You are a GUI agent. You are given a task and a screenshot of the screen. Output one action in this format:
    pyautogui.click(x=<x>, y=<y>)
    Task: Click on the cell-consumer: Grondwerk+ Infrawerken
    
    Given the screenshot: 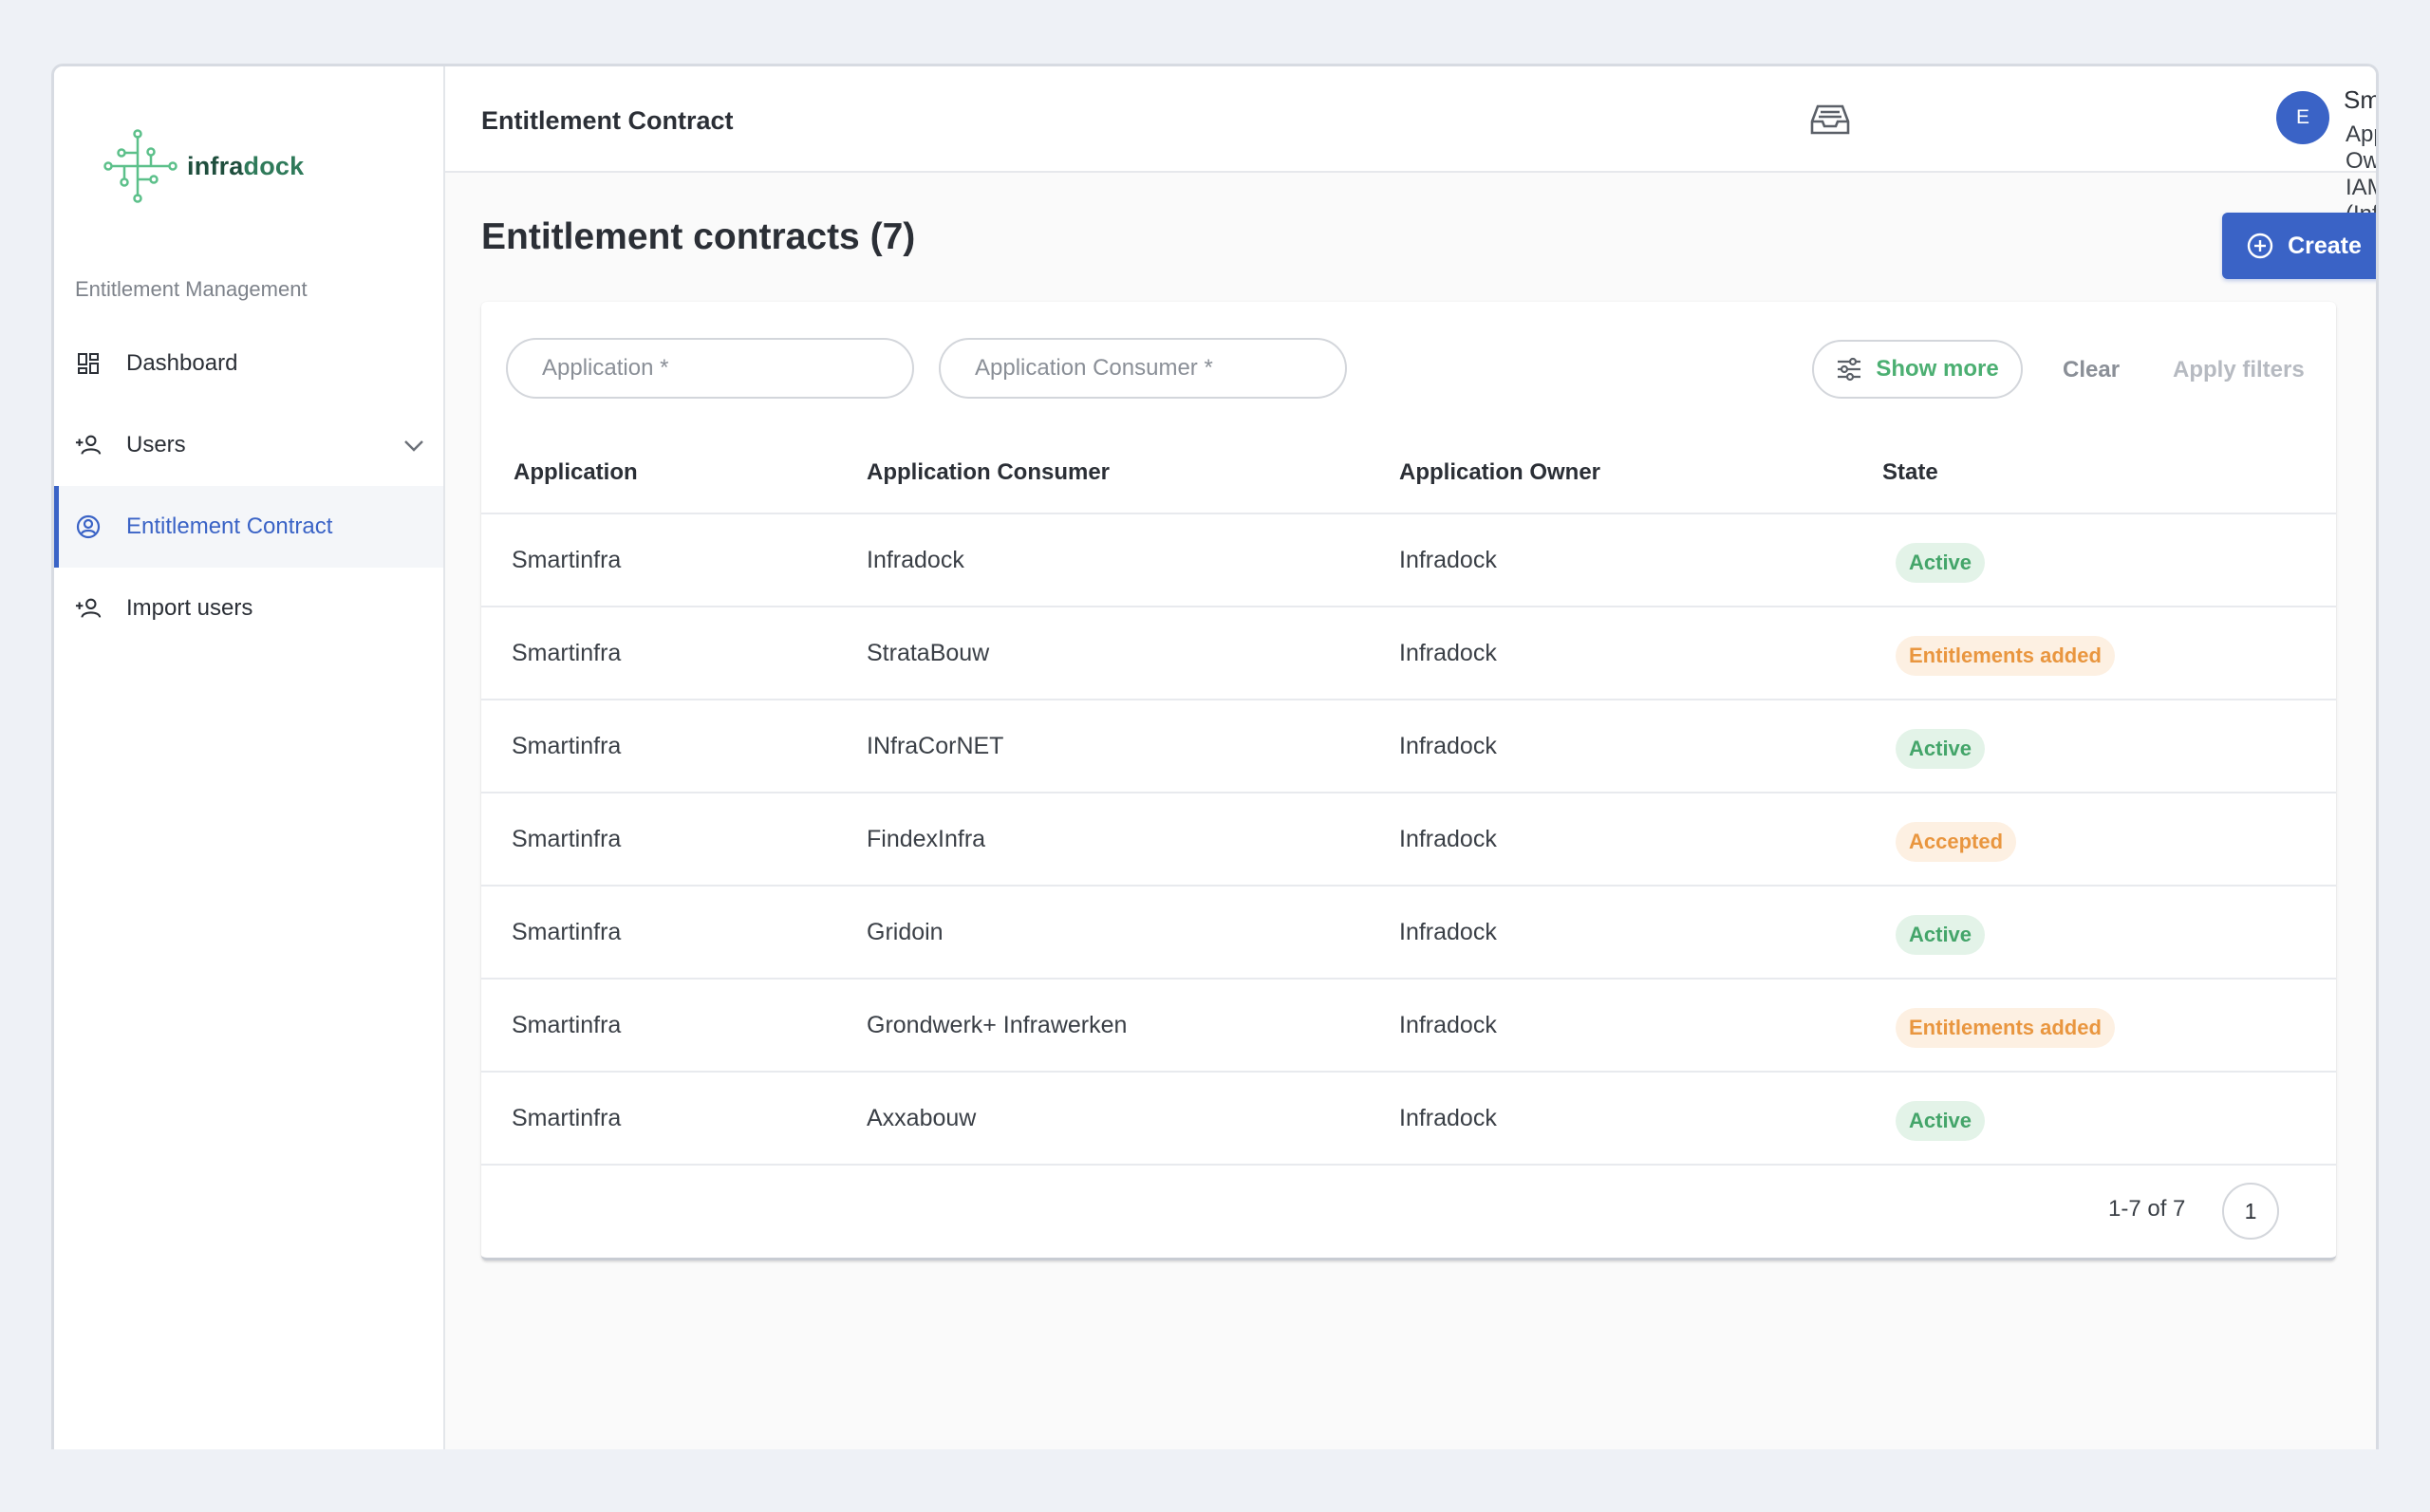 What is the action you would take?
    pyautogui.click(x=997, y=1025)
    